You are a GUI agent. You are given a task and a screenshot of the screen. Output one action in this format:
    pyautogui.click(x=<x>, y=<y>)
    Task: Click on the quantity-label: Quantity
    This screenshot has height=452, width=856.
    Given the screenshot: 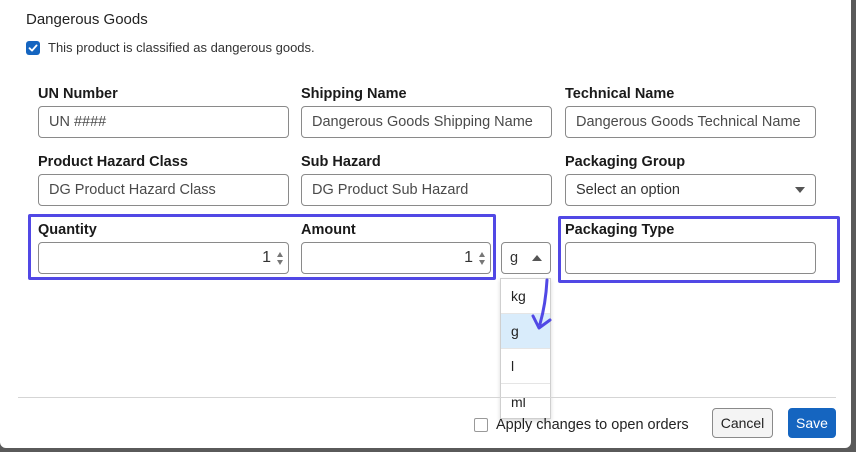 What is the action you would take?
    pyautogui.click(x=67, y=230)
    